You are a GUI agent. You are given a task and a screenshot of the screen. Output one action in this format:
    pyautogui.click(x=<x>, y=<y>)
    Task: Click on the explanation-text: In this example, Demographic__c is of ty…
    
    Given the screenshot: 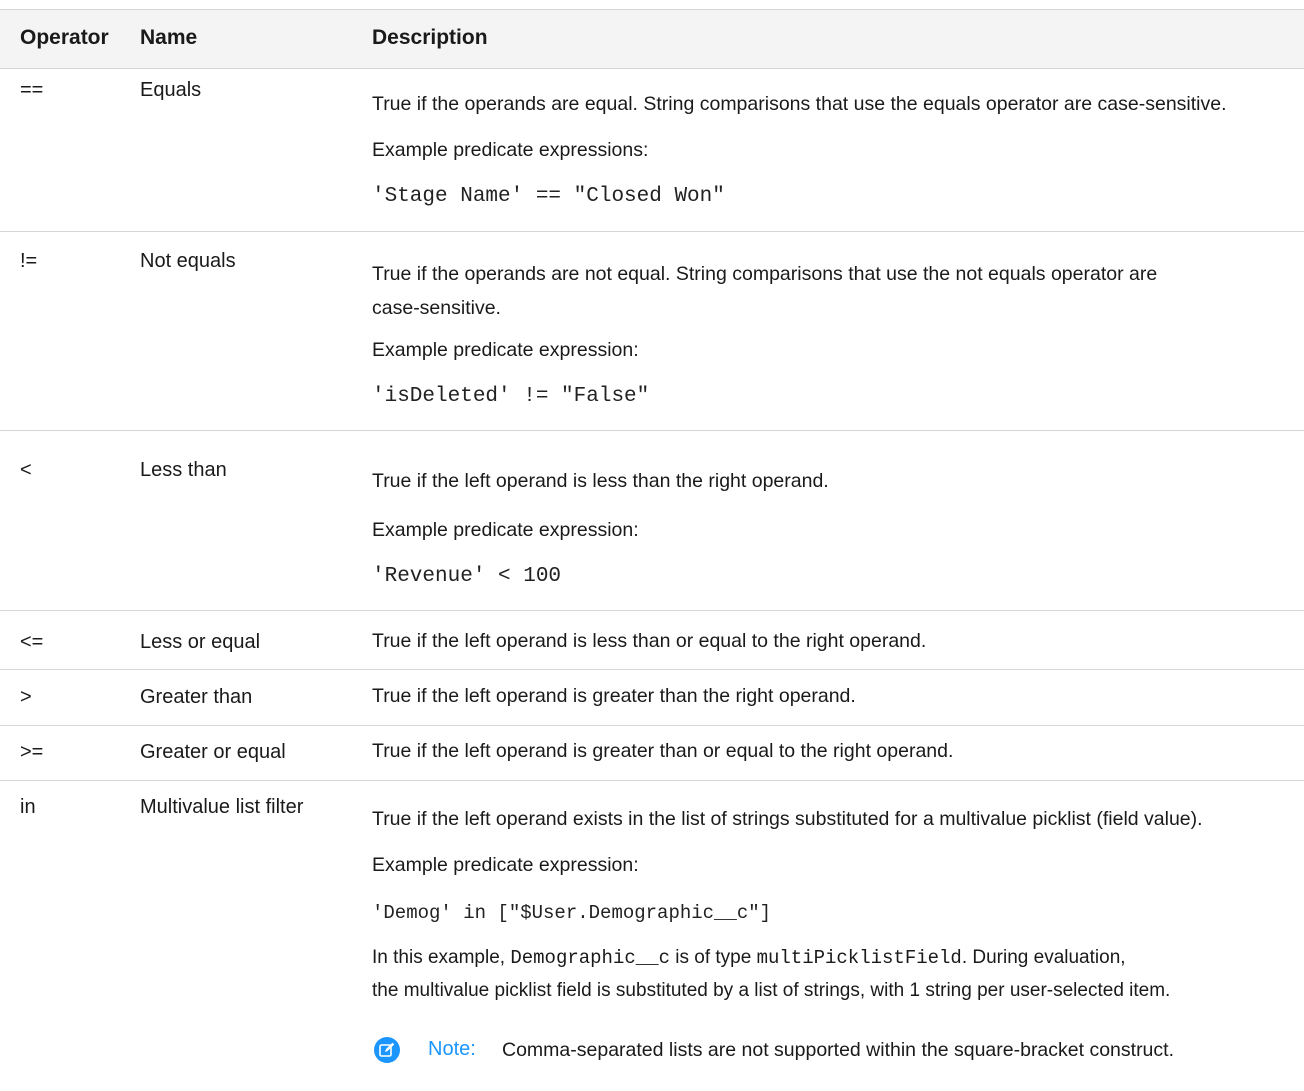 What is the action you would take?
    pyautogui.click(x=835, y=958)
    